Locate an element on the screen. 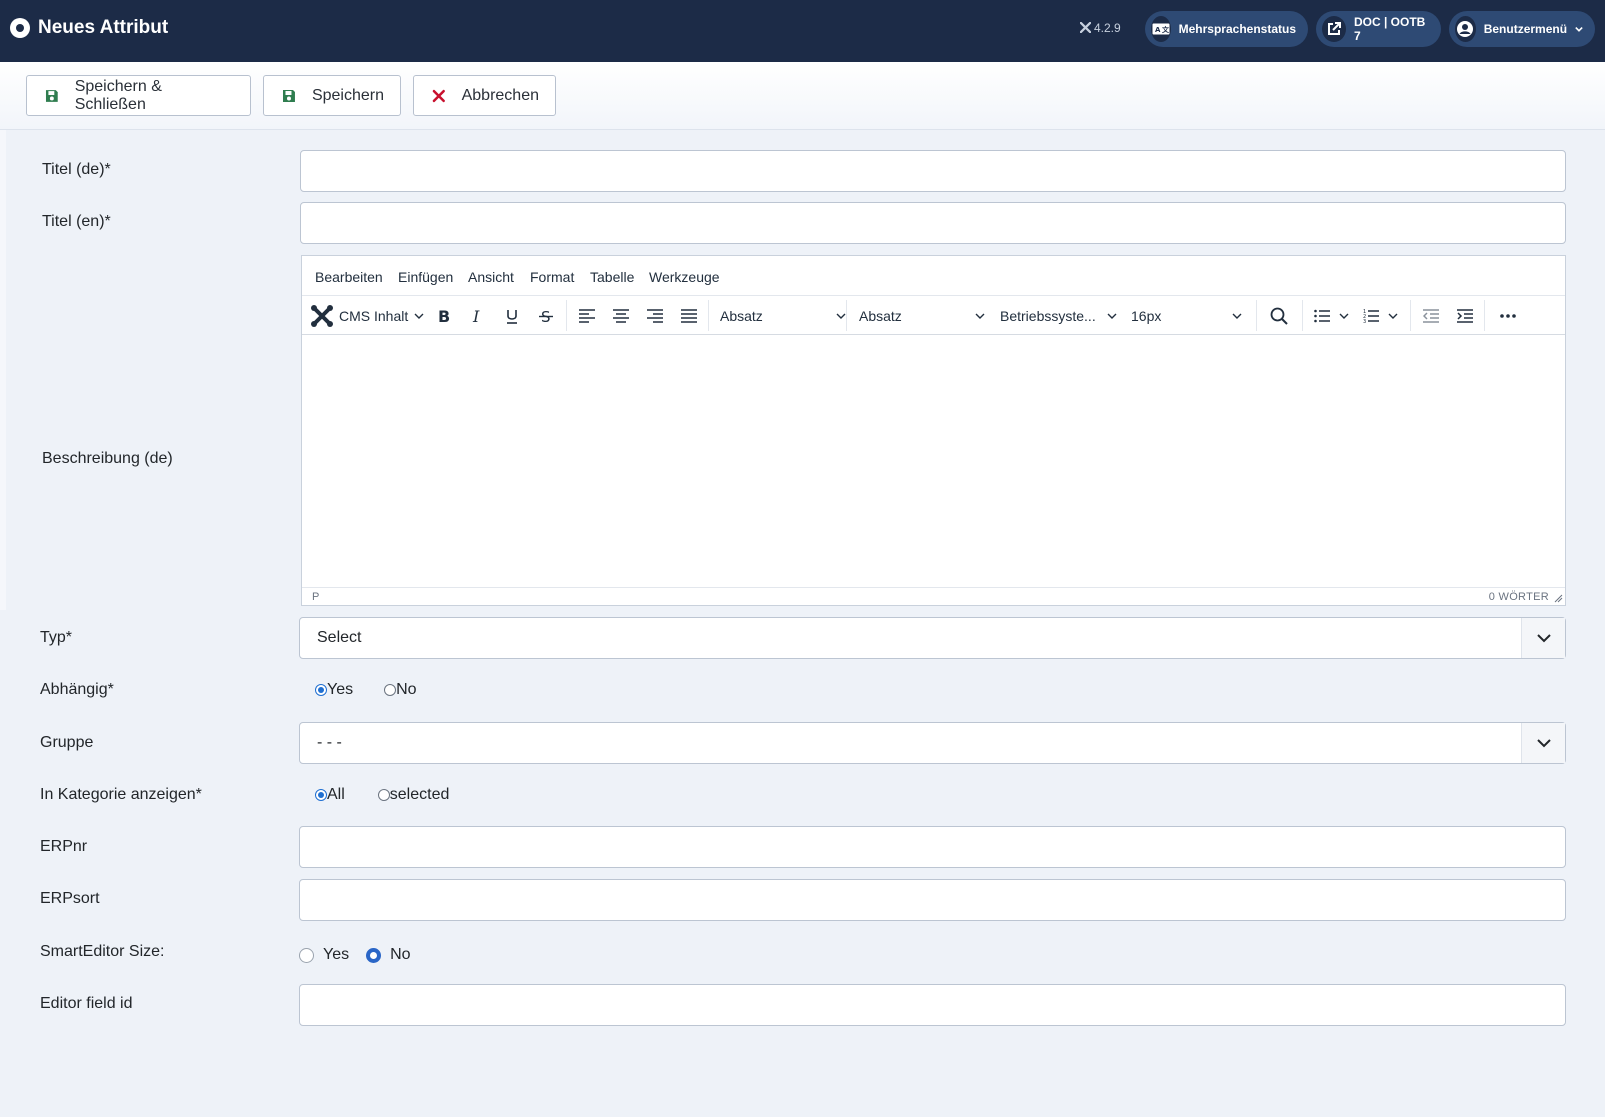 Image resolution: width=1605 pixels, height=1117 pixels. svg-text: I is located at coordinates (476, 316).